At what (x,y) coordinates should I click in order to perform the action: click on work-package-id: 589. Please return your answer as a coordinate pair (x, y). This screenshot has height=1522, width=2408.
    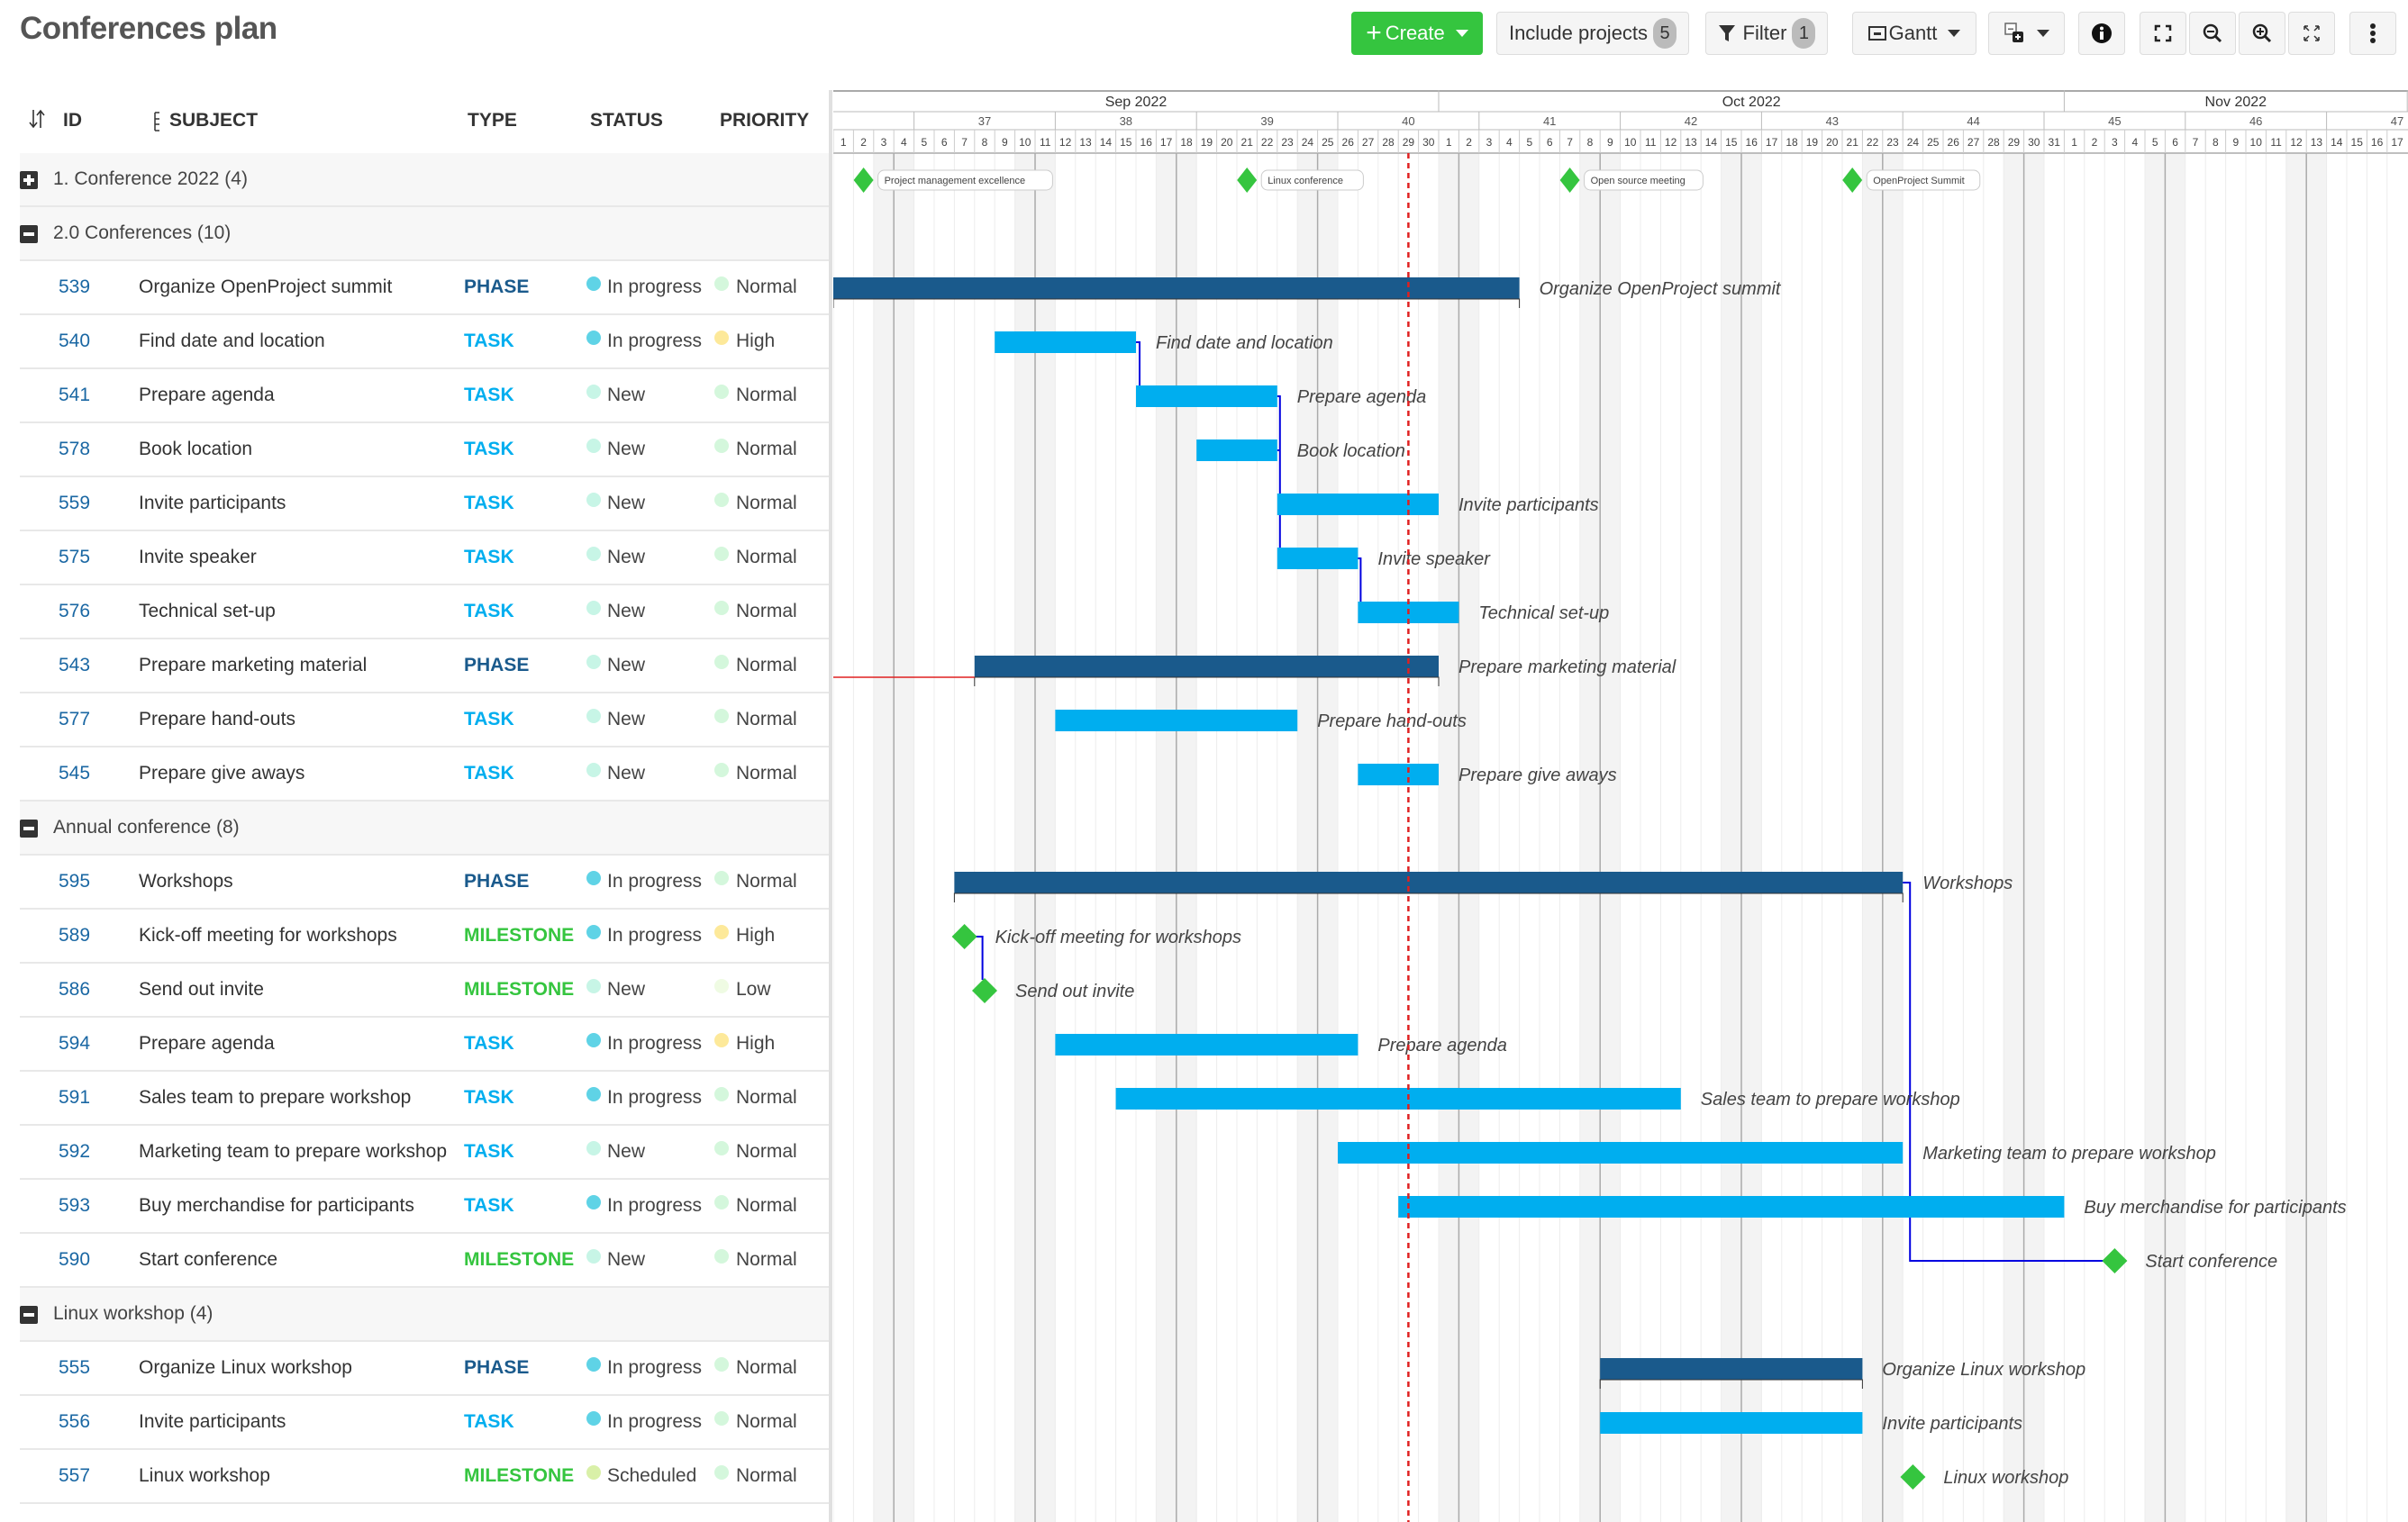
    Looking at the image, I should click on (75, 936).